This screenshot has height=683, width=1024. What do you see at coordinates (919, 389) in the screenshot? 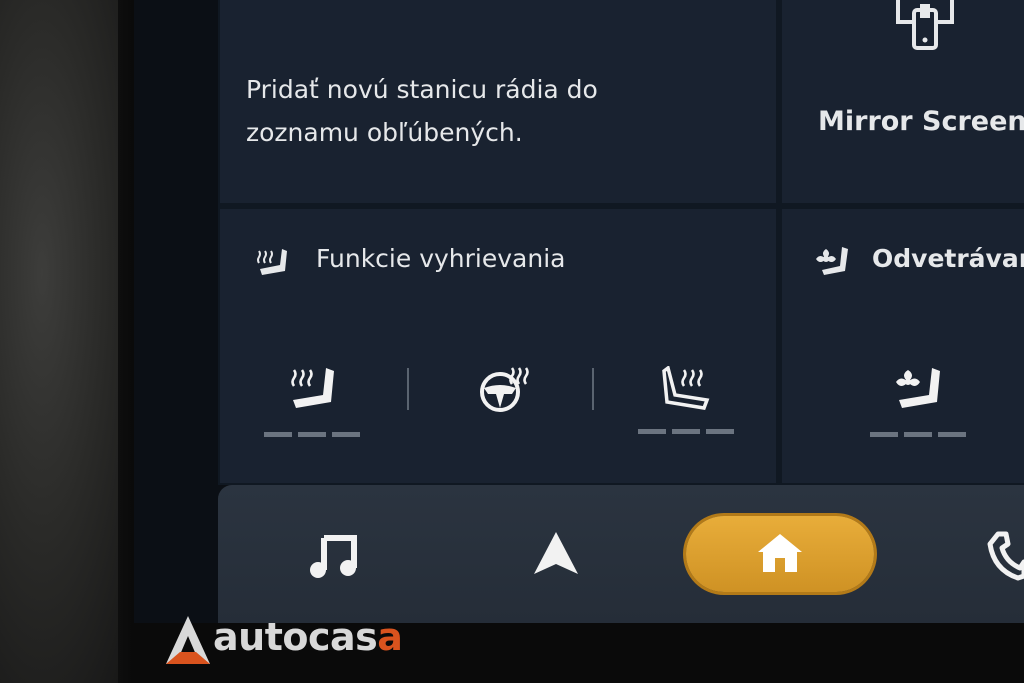
I see `seat-vent-left-icon` at bounding box center [919, 389].